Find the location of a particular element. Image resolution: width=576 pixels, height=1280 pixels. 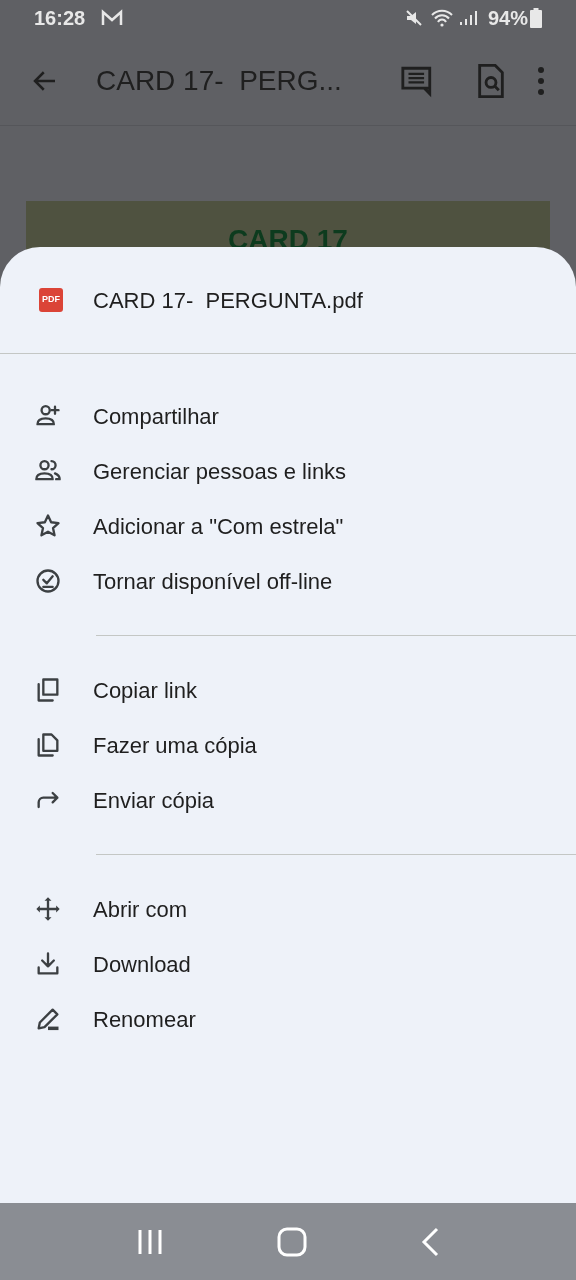

menu-item: Copiar link is located at coordinates (288, 690).